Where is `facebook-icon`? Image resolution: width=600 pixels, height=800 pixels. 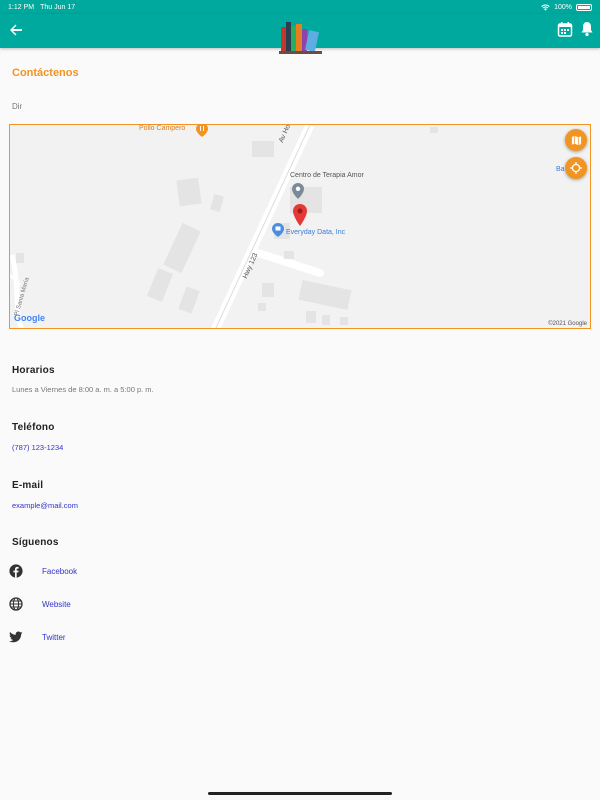
facebook-icon is located at coordinates (16, 571).